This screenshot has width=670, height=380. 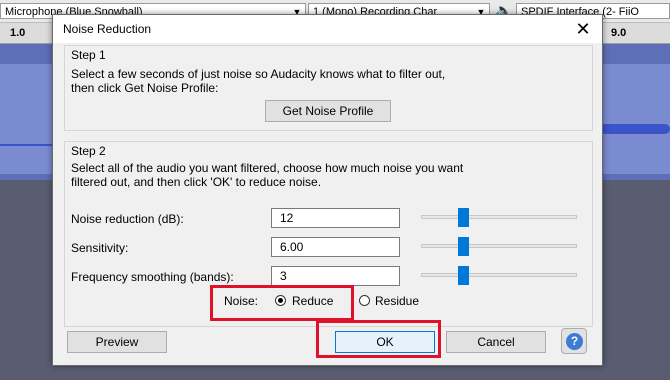 What do you see at coordinates (312, 301) in the screenshot?
I see `reduce-radio-label: Reduce` at bounding box center [312, 301].